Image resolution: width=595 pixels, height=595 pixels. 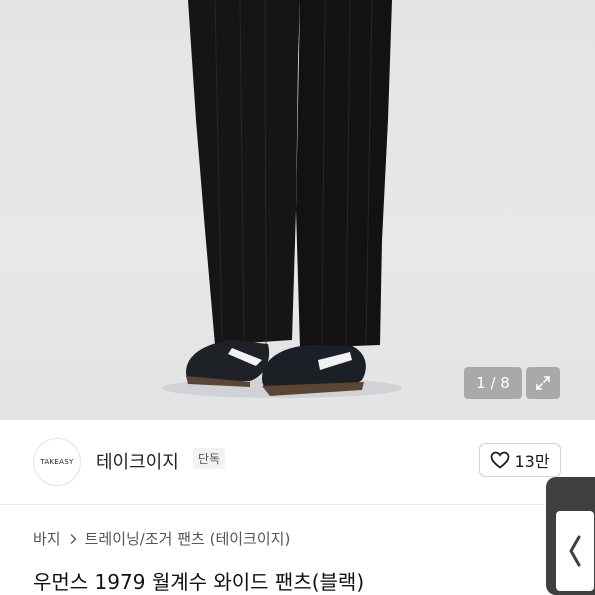 What do you see at coordinates (47, 538) in the screenshot?
I see `breadcrumb-item-category: 바지` at bounding box center [47, 538].